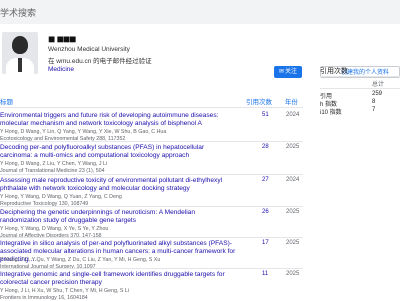 The image size is (400, 301). What do you see at coordinates (265, 115) in the screenshot?
I see `article-cites: 51` at bounding box center [265, 115].